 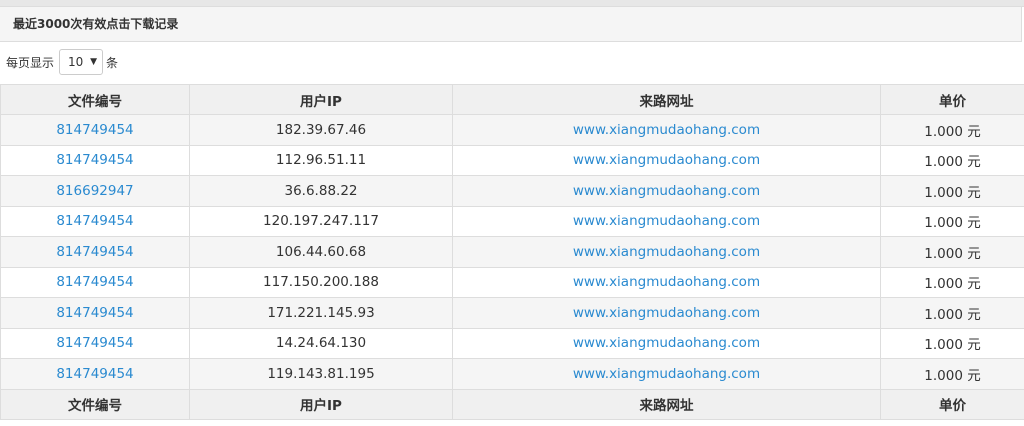 I want to click on page-length-suffix: 条, so click(x=112, y=63).